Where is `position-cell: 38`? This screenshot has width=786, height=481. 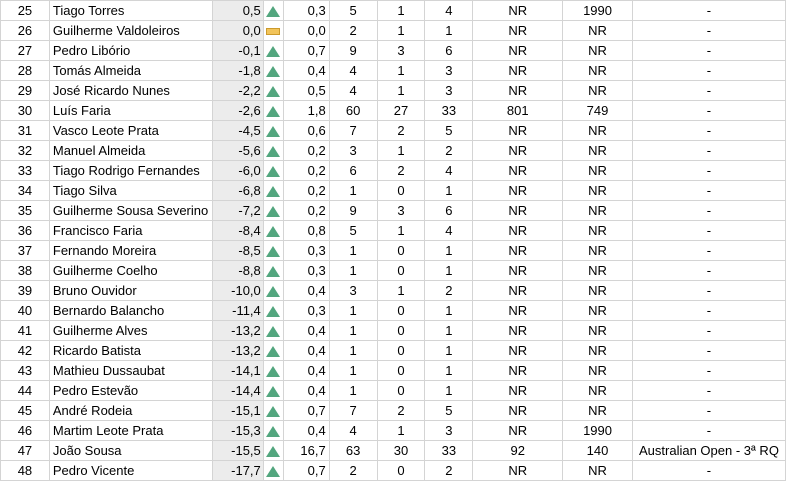 position-cell: 38 is located at coordinates (25, 270).